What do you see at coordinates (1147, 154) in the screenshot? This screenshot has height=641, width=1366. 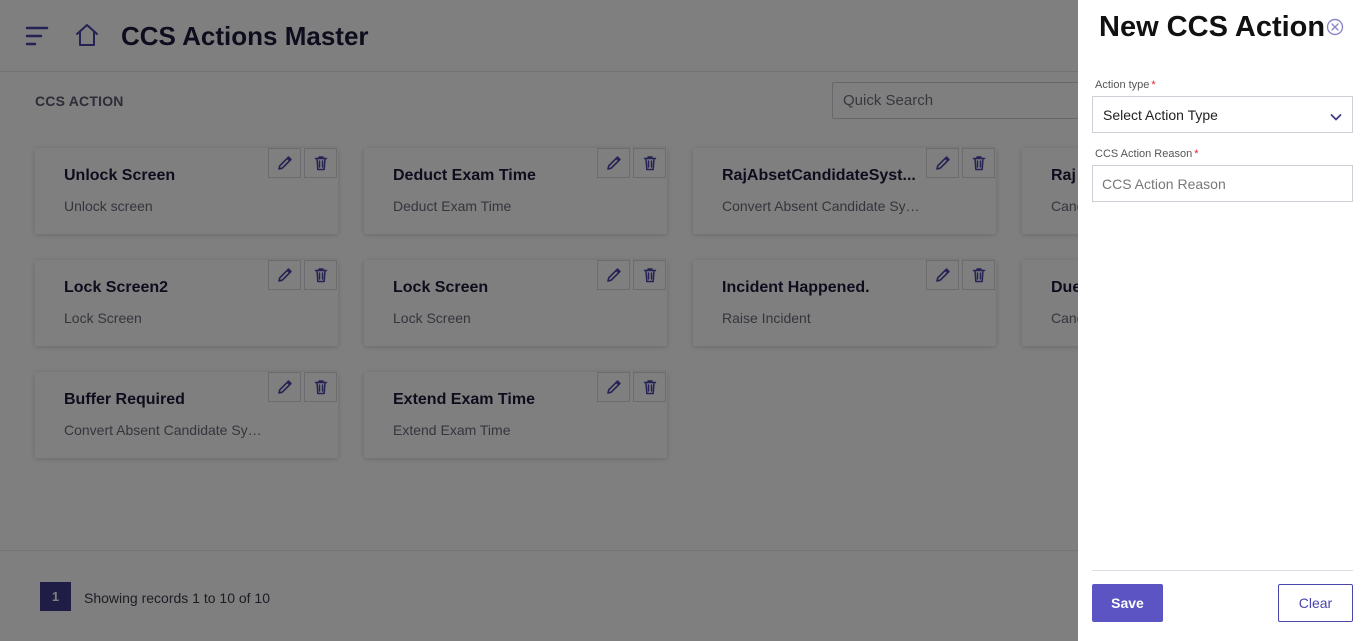 I see `reason-label: CCS Action Reason *` at bounding box center [1147, 154].